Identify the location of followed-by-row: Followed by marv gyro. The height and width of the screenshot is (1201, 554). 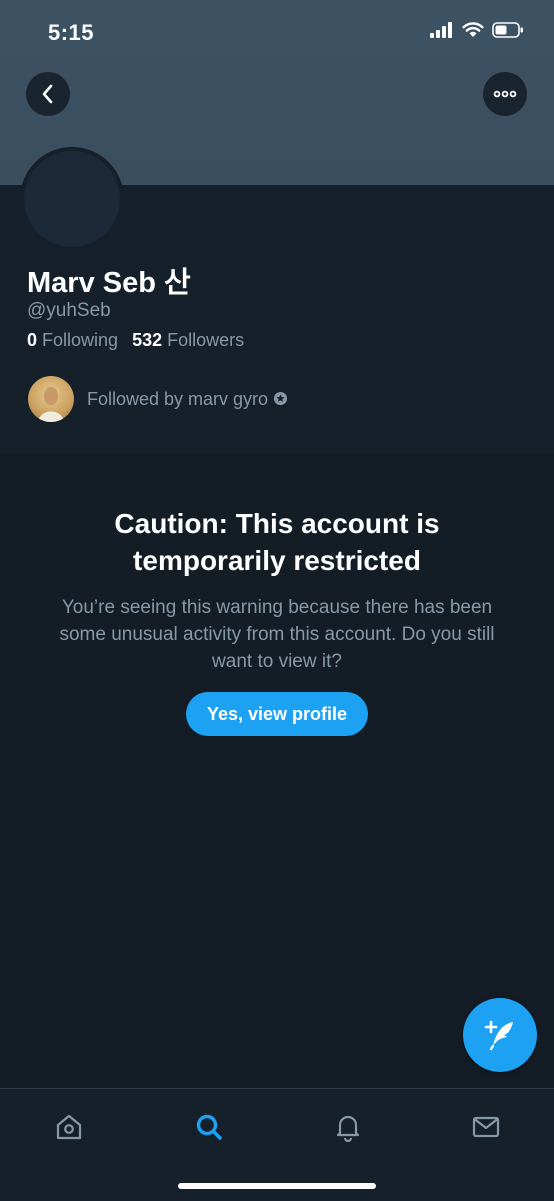
(158, 399).